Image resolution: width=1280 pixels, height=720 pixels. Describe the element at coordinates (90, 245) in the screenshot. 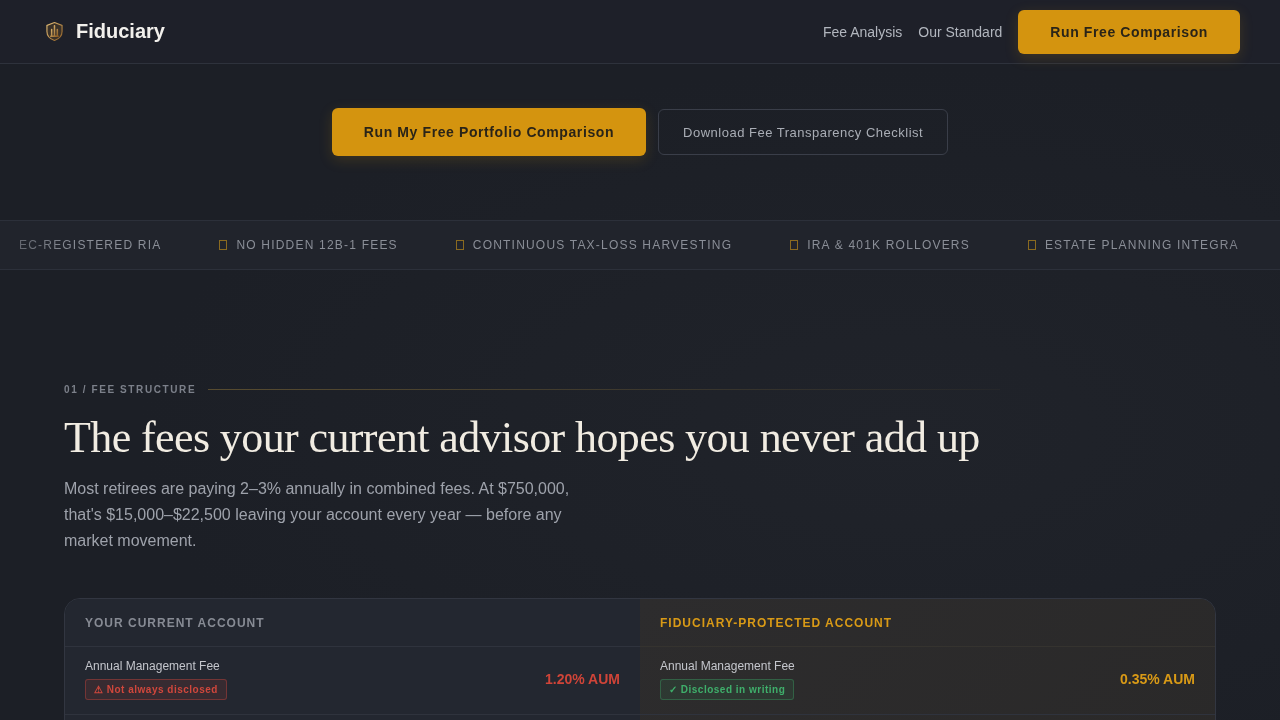

I see `ticker-label: EC-REGISTERED RIA` at that location.